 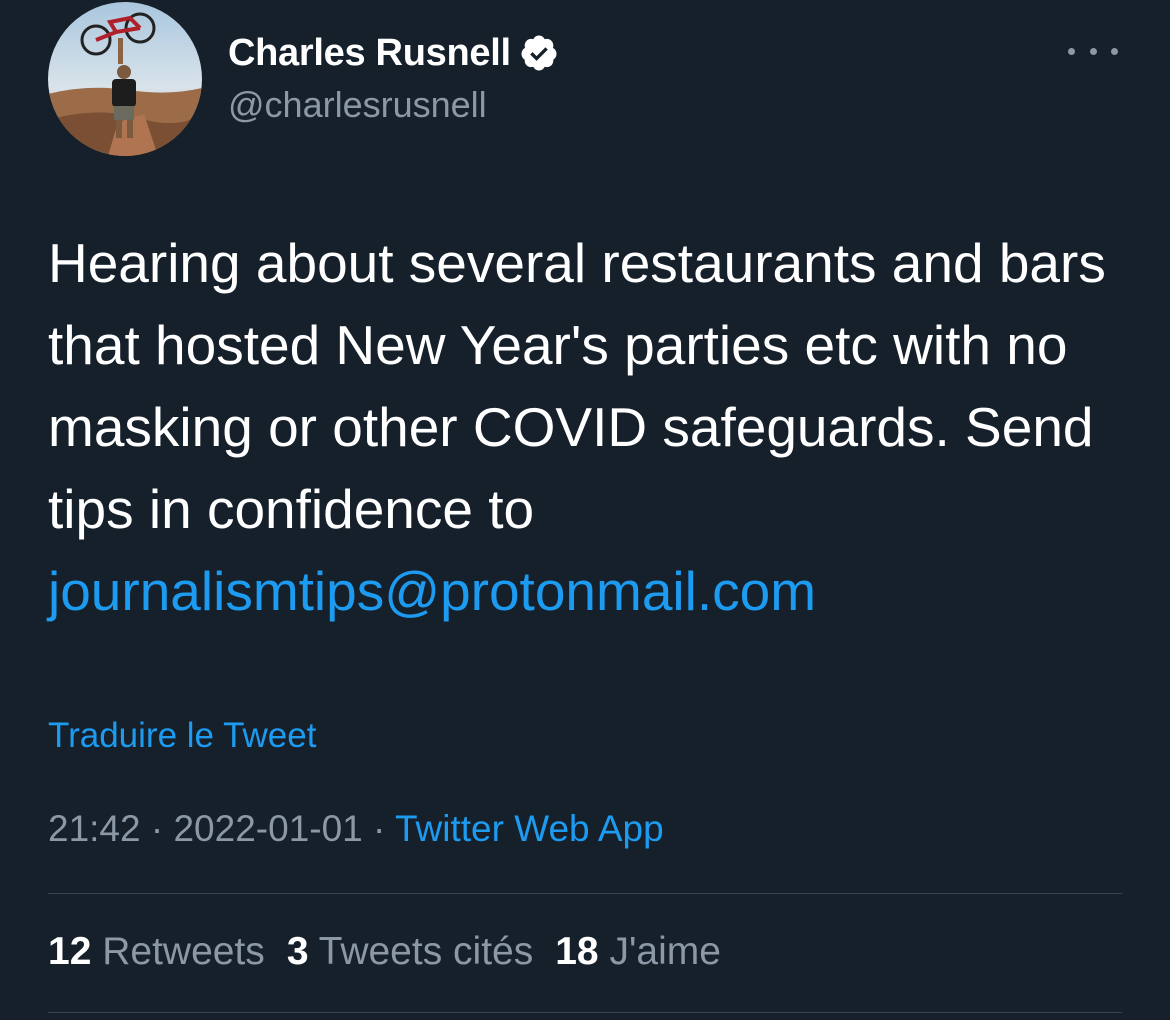 What do you see at coordinates (70, 951) in the screenshot?
I see `retweets-count: 12` at bounding box center [70, 951].